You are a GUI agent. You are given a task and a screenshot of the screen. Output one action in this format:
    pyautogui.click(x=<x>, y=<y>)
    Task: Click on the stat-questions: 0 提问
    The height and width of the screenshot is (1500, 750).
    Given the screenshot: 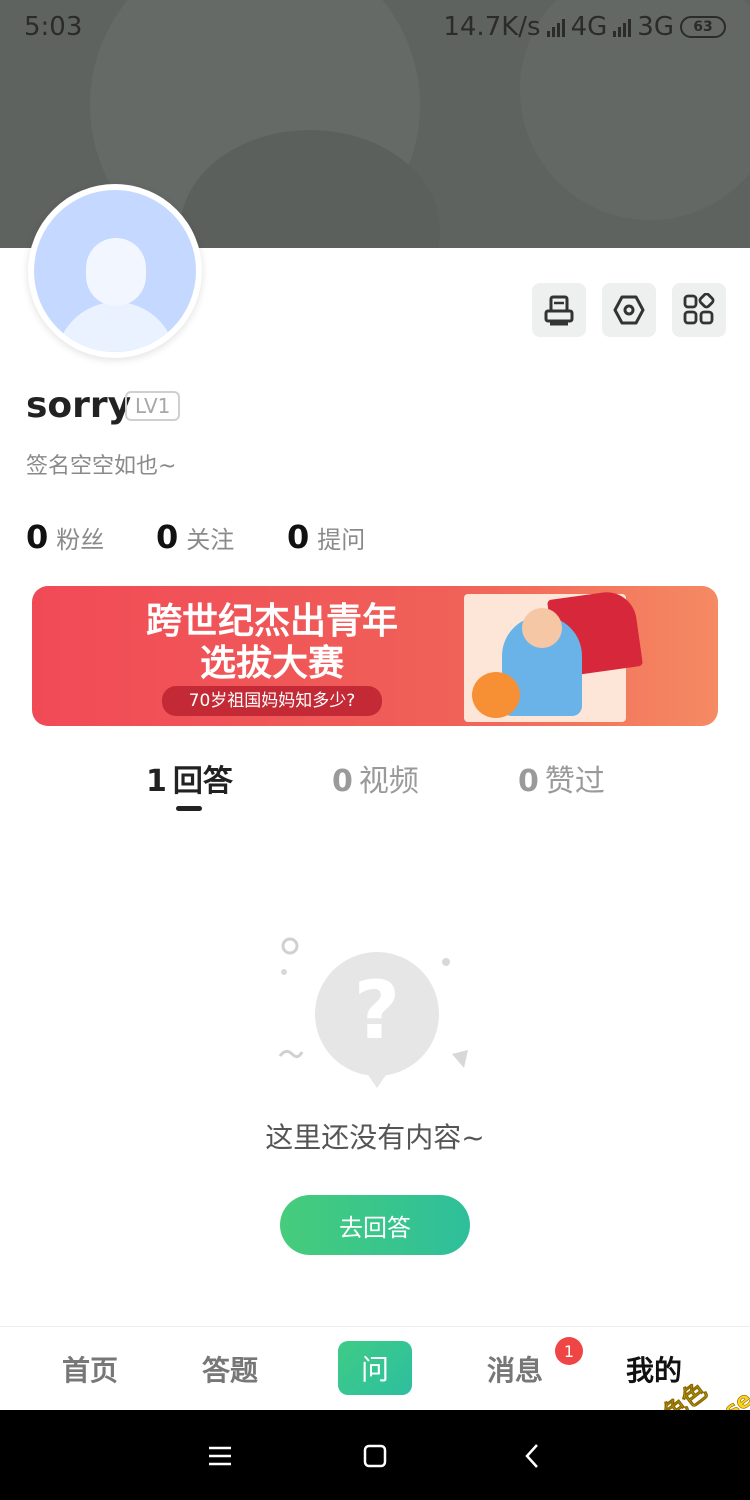 What is the action you would take?
    pyautogui.click(x=326, y=537)
    